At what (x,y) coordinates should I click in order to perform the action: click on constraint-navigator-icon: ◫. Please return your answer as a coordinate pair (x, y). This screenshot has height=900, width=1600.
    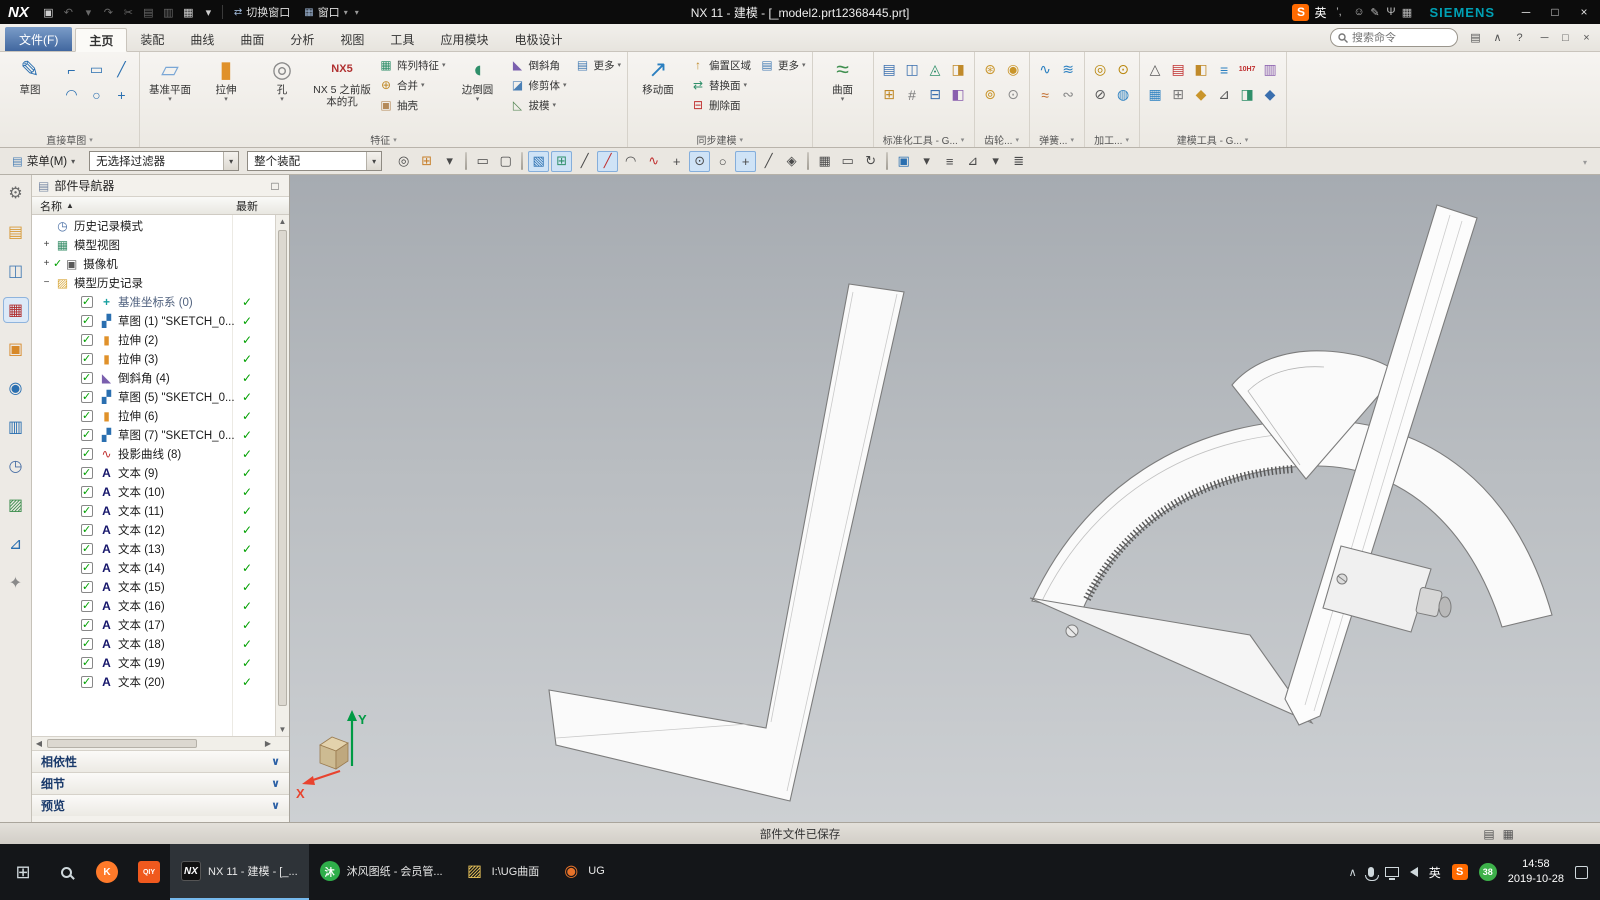
    Looking at the image, I should click on (16, 271).